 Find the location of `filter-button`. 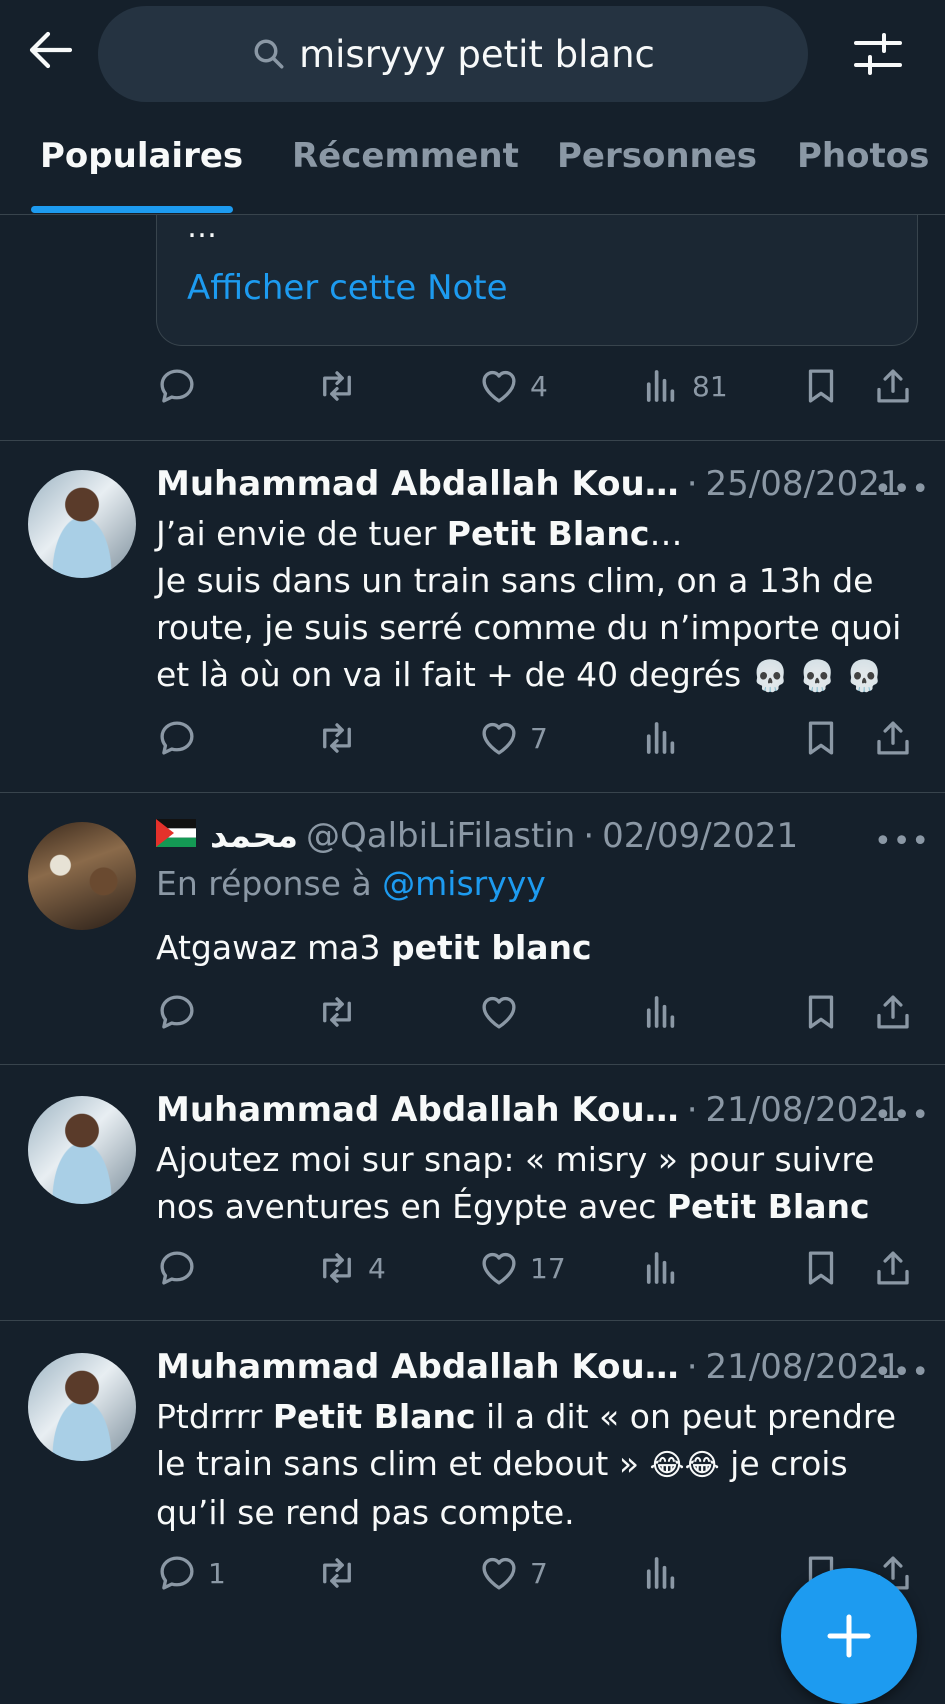

filter-button is located at coordinates (878, 54).